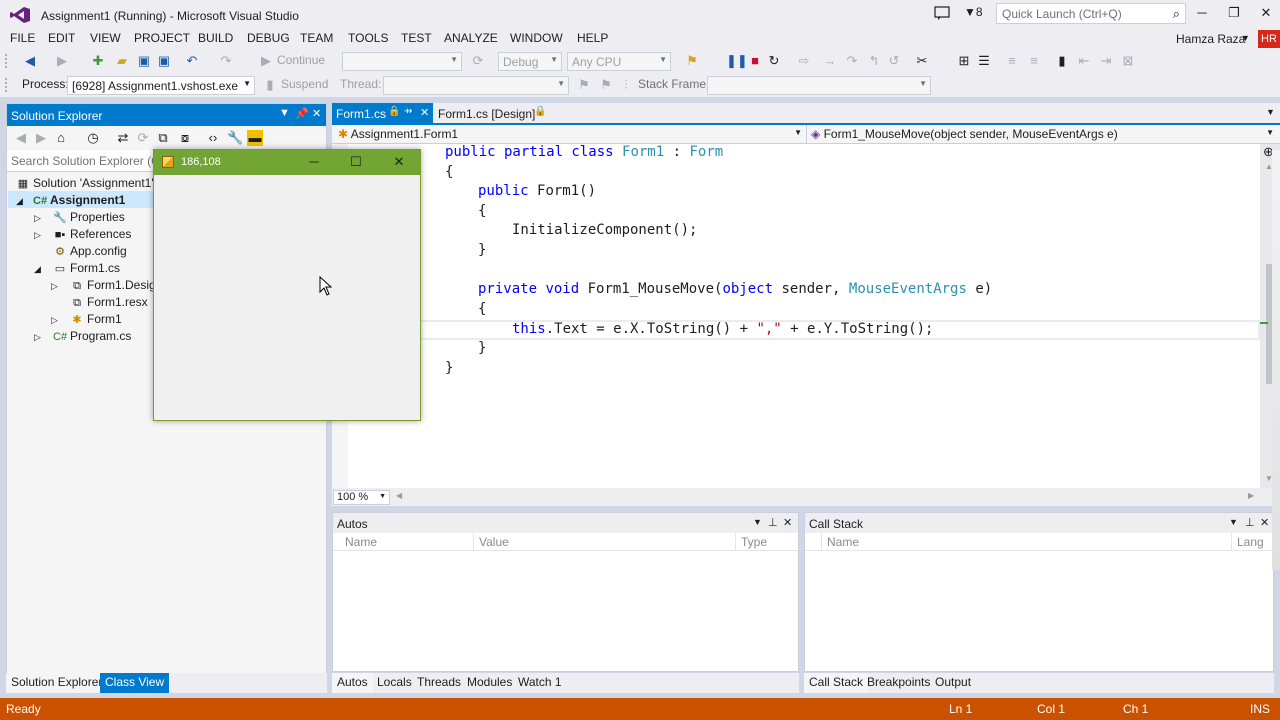  Describe the element at coordinates (922, 61) in the screenshot. I see `tools-icon: ✂` at that location.